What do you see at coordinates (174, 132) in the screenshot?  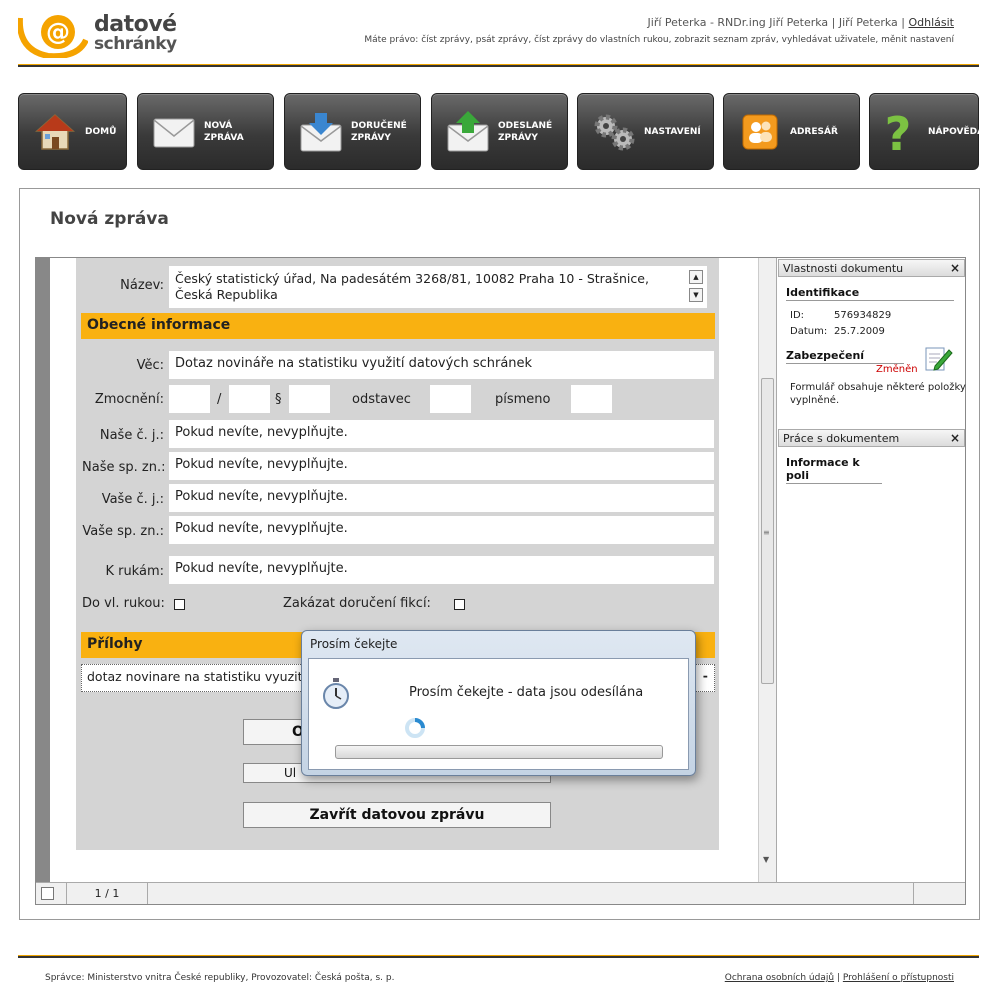 I see `envelope-icon` at bounding box center [174, 132].